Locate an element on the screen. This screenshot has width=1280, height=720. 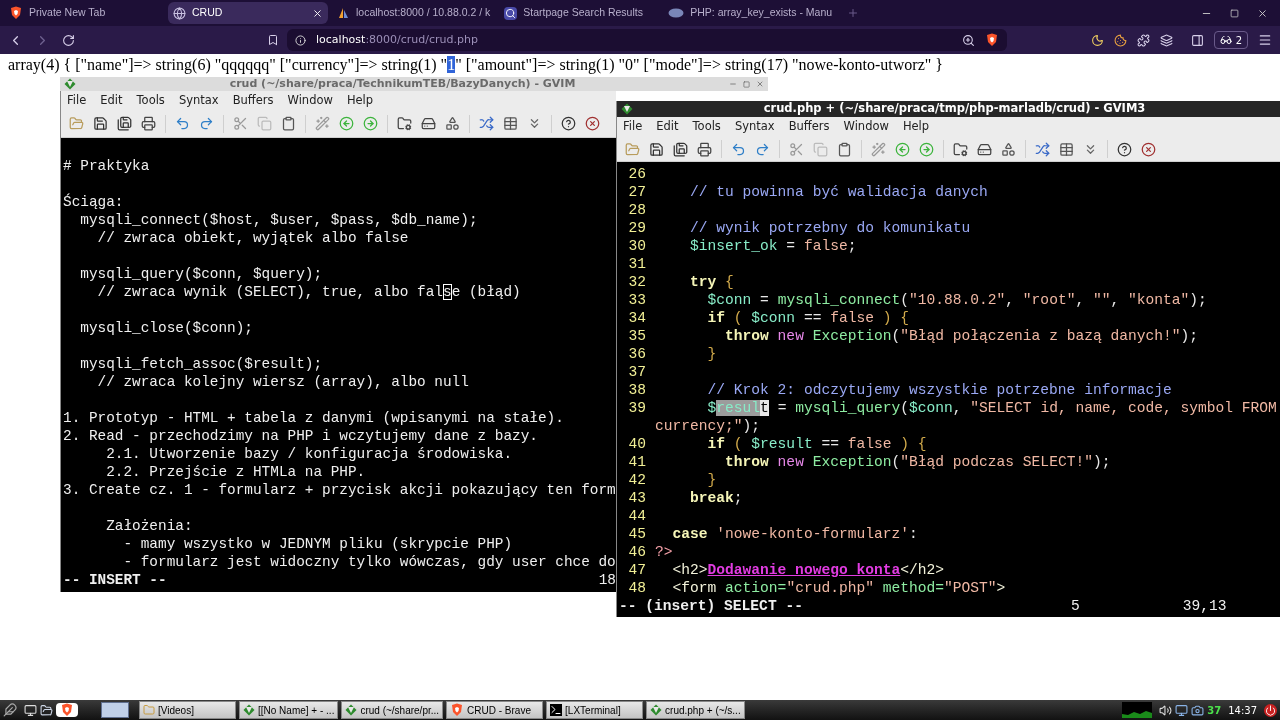
taskbar-button: [LXTerminal] is located at coordinates (595, 710).